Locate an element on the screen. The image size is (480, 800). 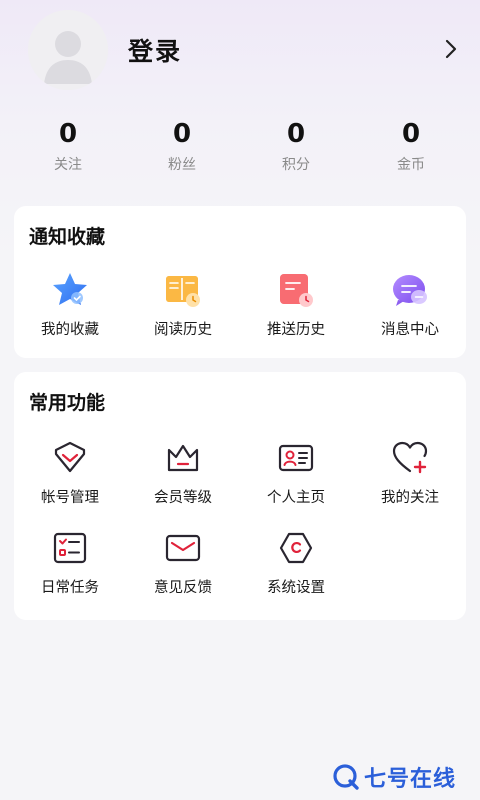
stat-label: 关注 is located at coordinates (68, 165).